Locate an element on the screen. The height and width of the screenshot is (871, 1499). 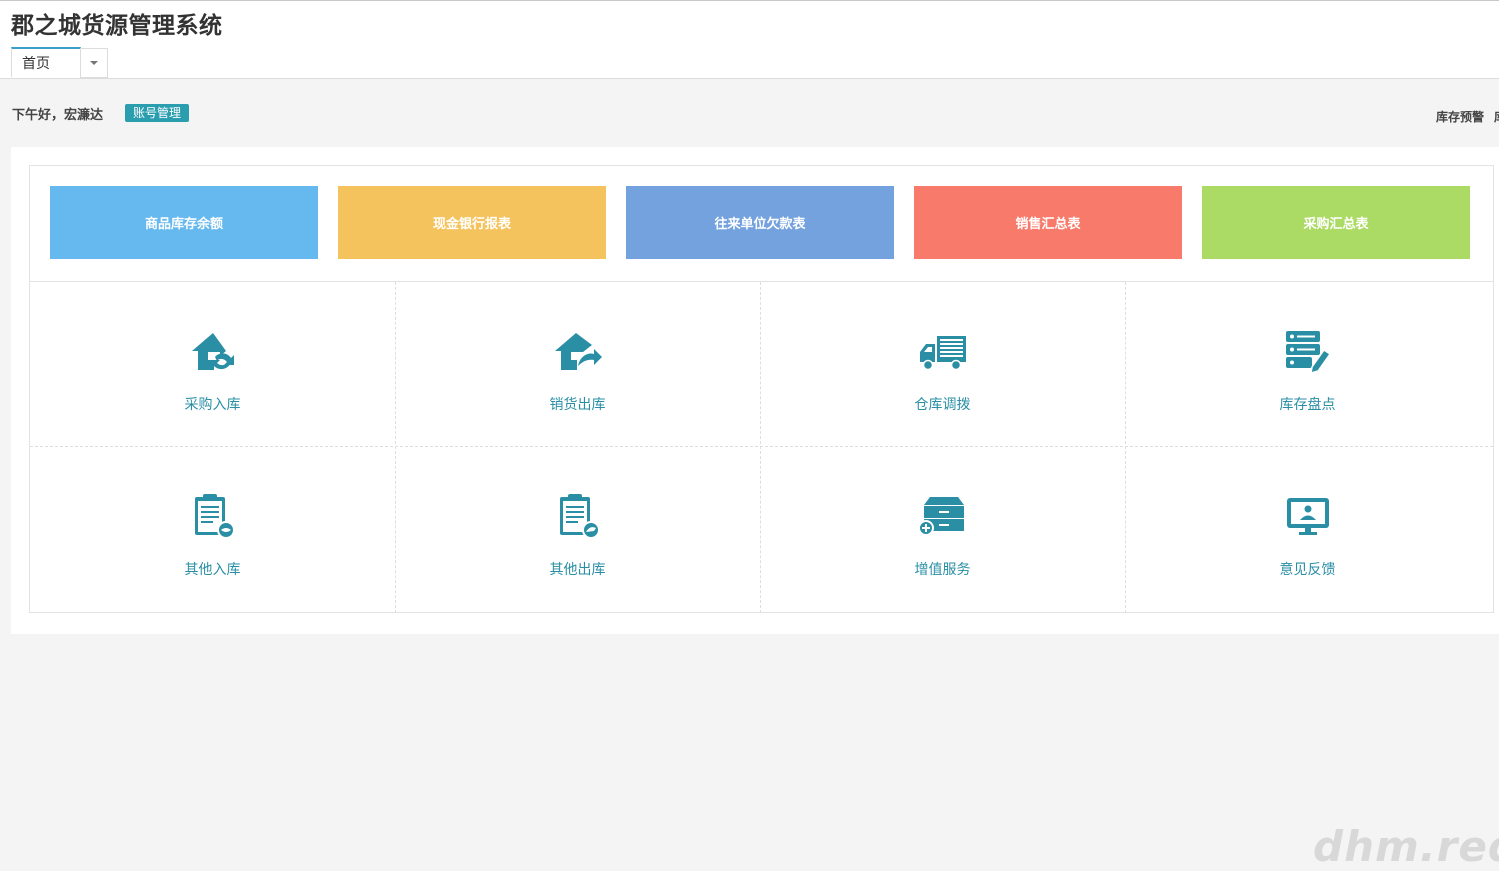
report-cash-bank: 现金银行报表 is located at coordinates (472, 222).